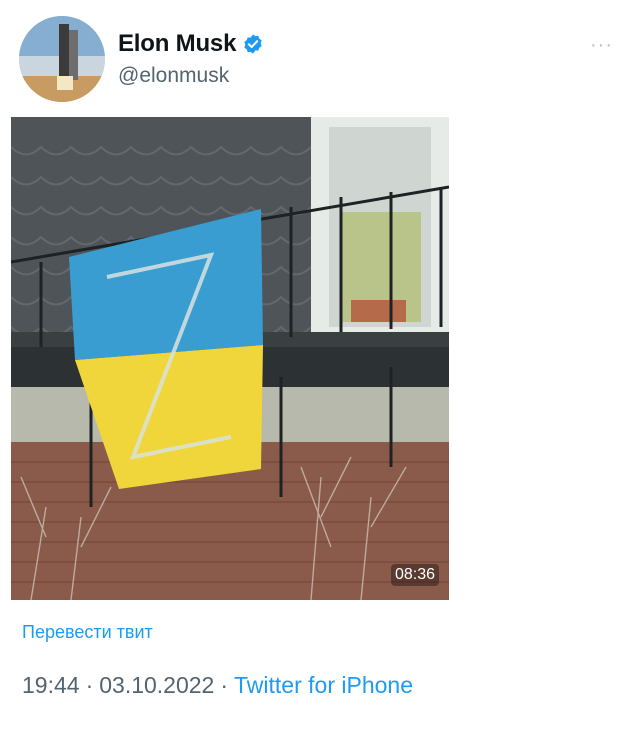  I want to click on author-name-row: Elon Musk, so click(191, 44).